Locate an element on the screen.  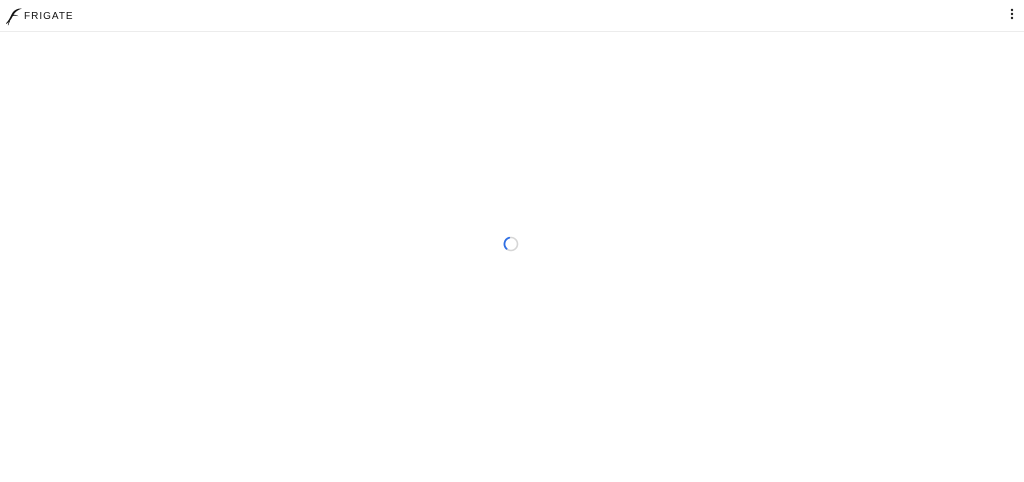
more-vertical-icon is located at coordinates (1012, 14).